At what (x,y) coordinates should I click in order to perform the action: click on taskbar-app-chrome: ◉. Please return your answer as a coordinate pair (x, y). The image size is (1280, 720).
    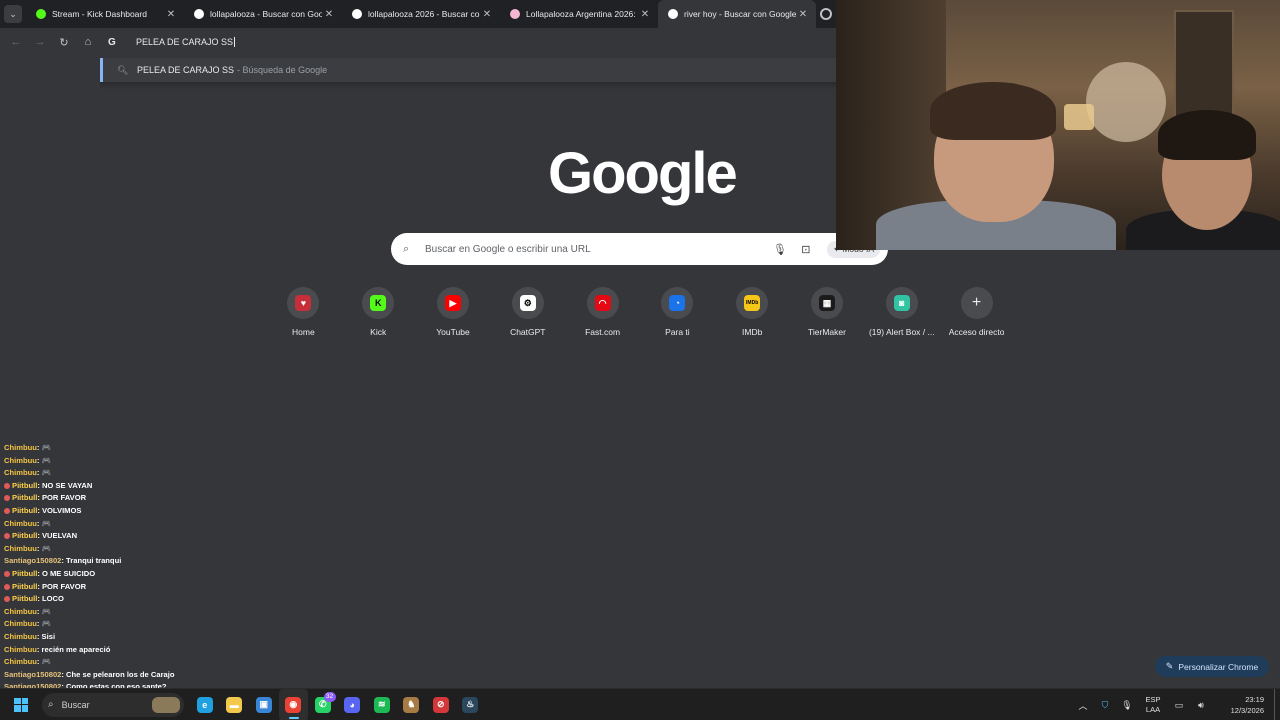
    Looking at the image, I should click on (293, 704).